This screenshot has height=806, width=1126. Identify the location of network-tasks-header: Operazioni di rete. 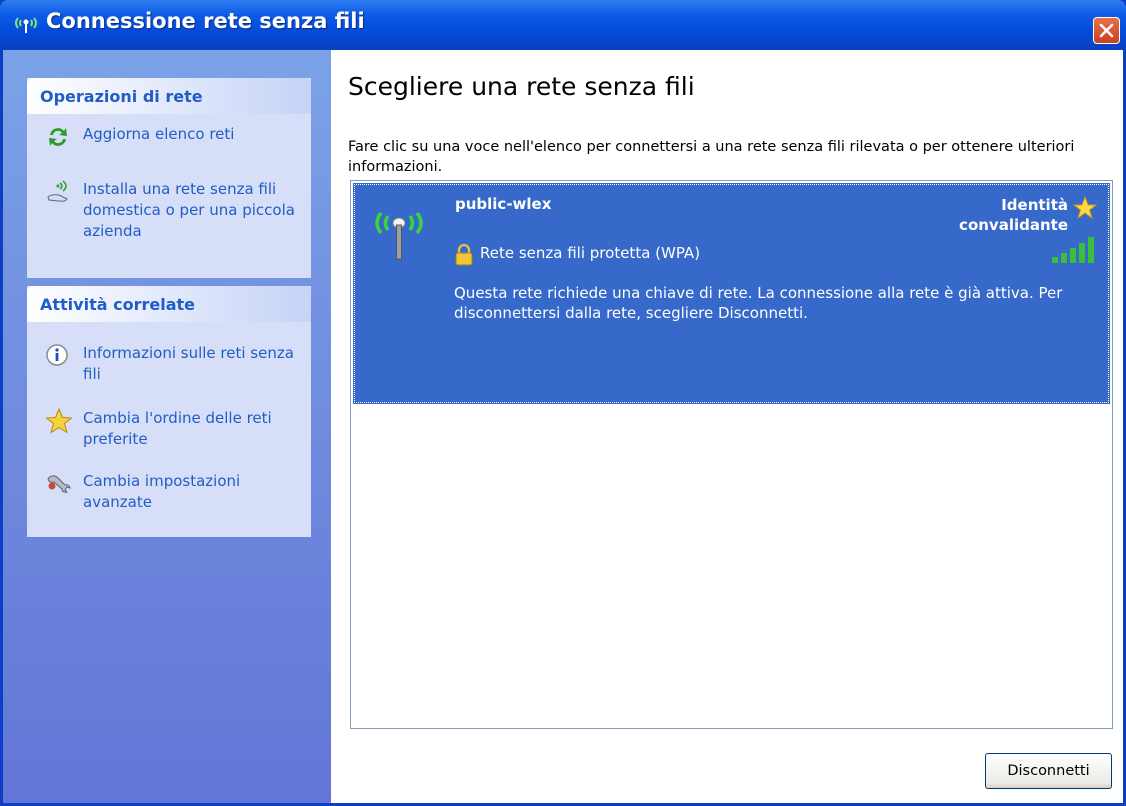
(169, 96).